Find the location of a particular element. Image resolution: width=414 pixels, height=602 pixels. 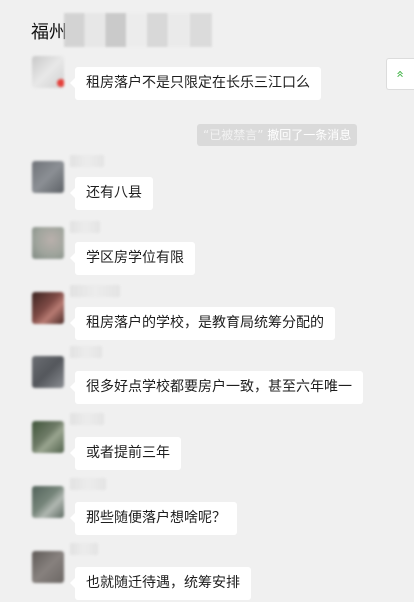

recall-notice-name: “已被禁言” is located at coordinates (233, 135).